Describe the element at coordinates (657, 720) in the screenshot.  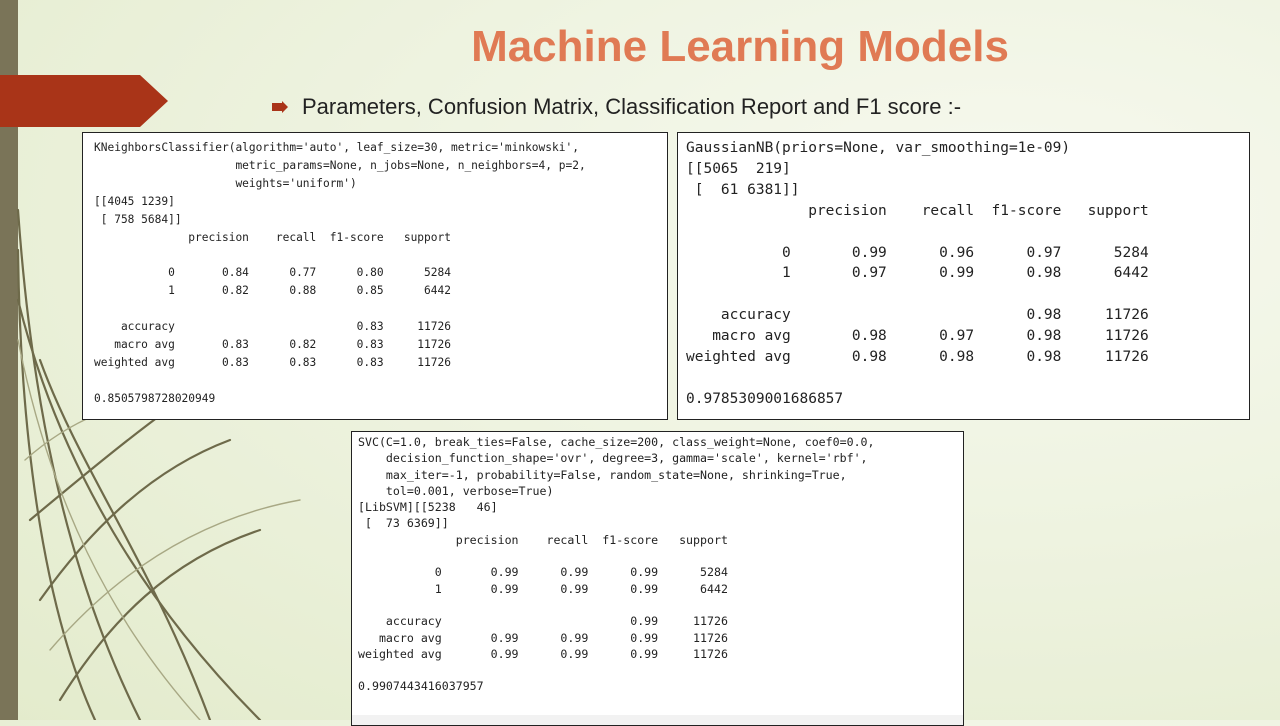
I see `panel-footer-bar` at that location.